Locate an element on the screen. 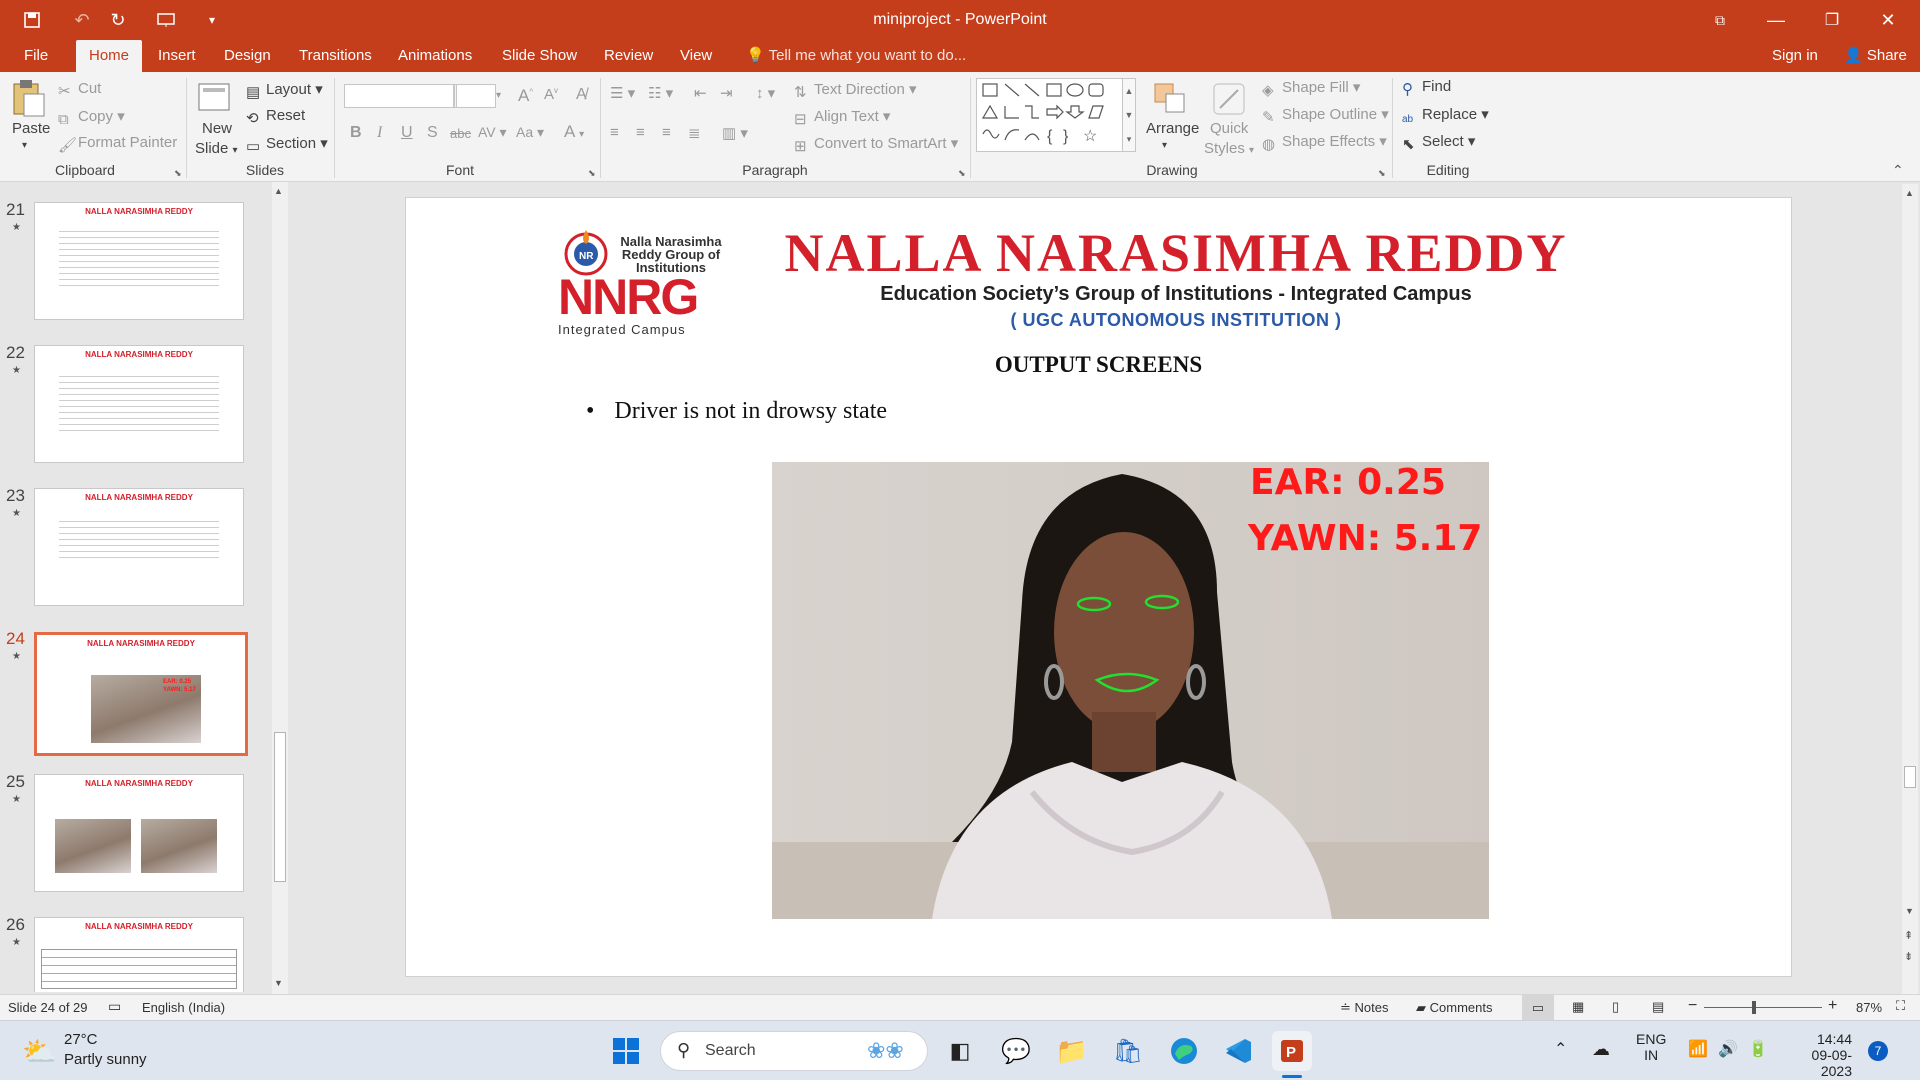  weather-icon: ⛅ is located at coordinates (39, 1051).